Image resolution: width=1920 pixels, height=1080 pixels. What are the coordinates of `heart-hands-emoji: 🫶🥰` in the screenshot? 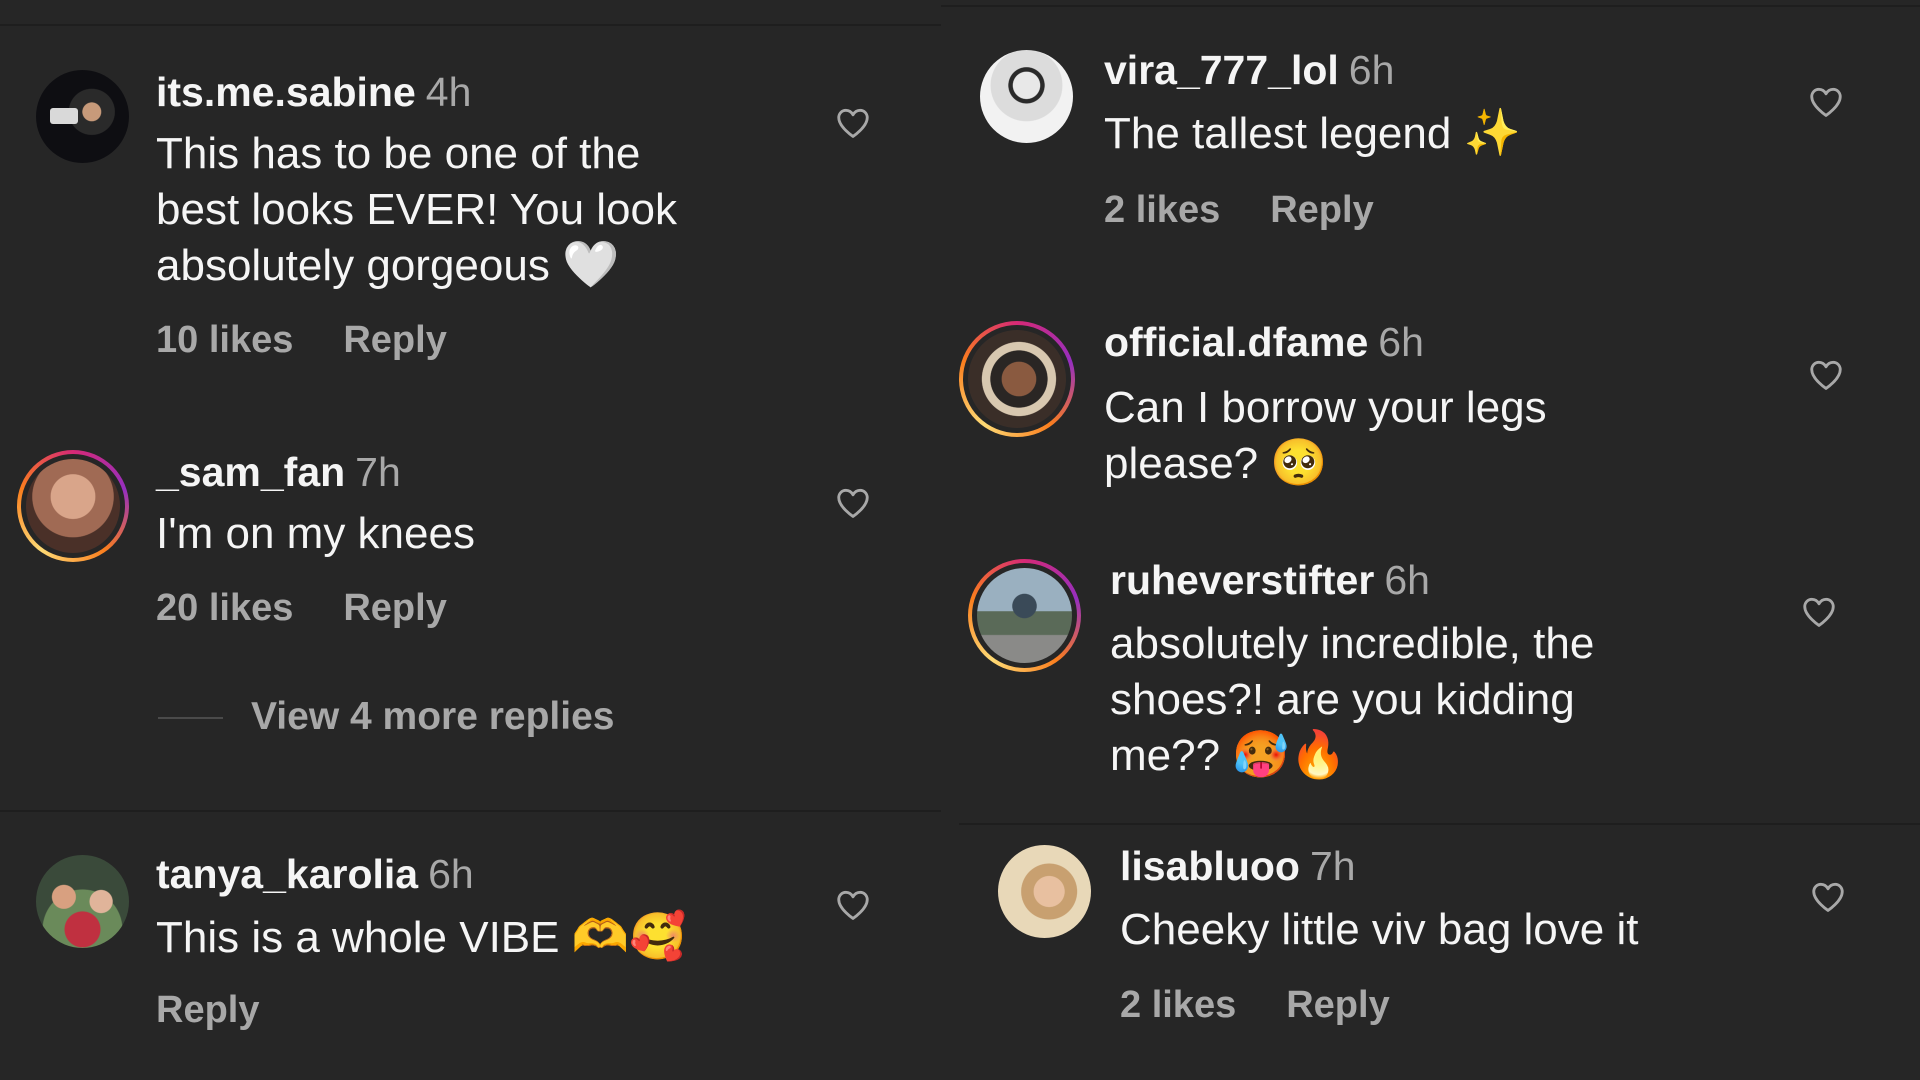 It's located at (629, 936).